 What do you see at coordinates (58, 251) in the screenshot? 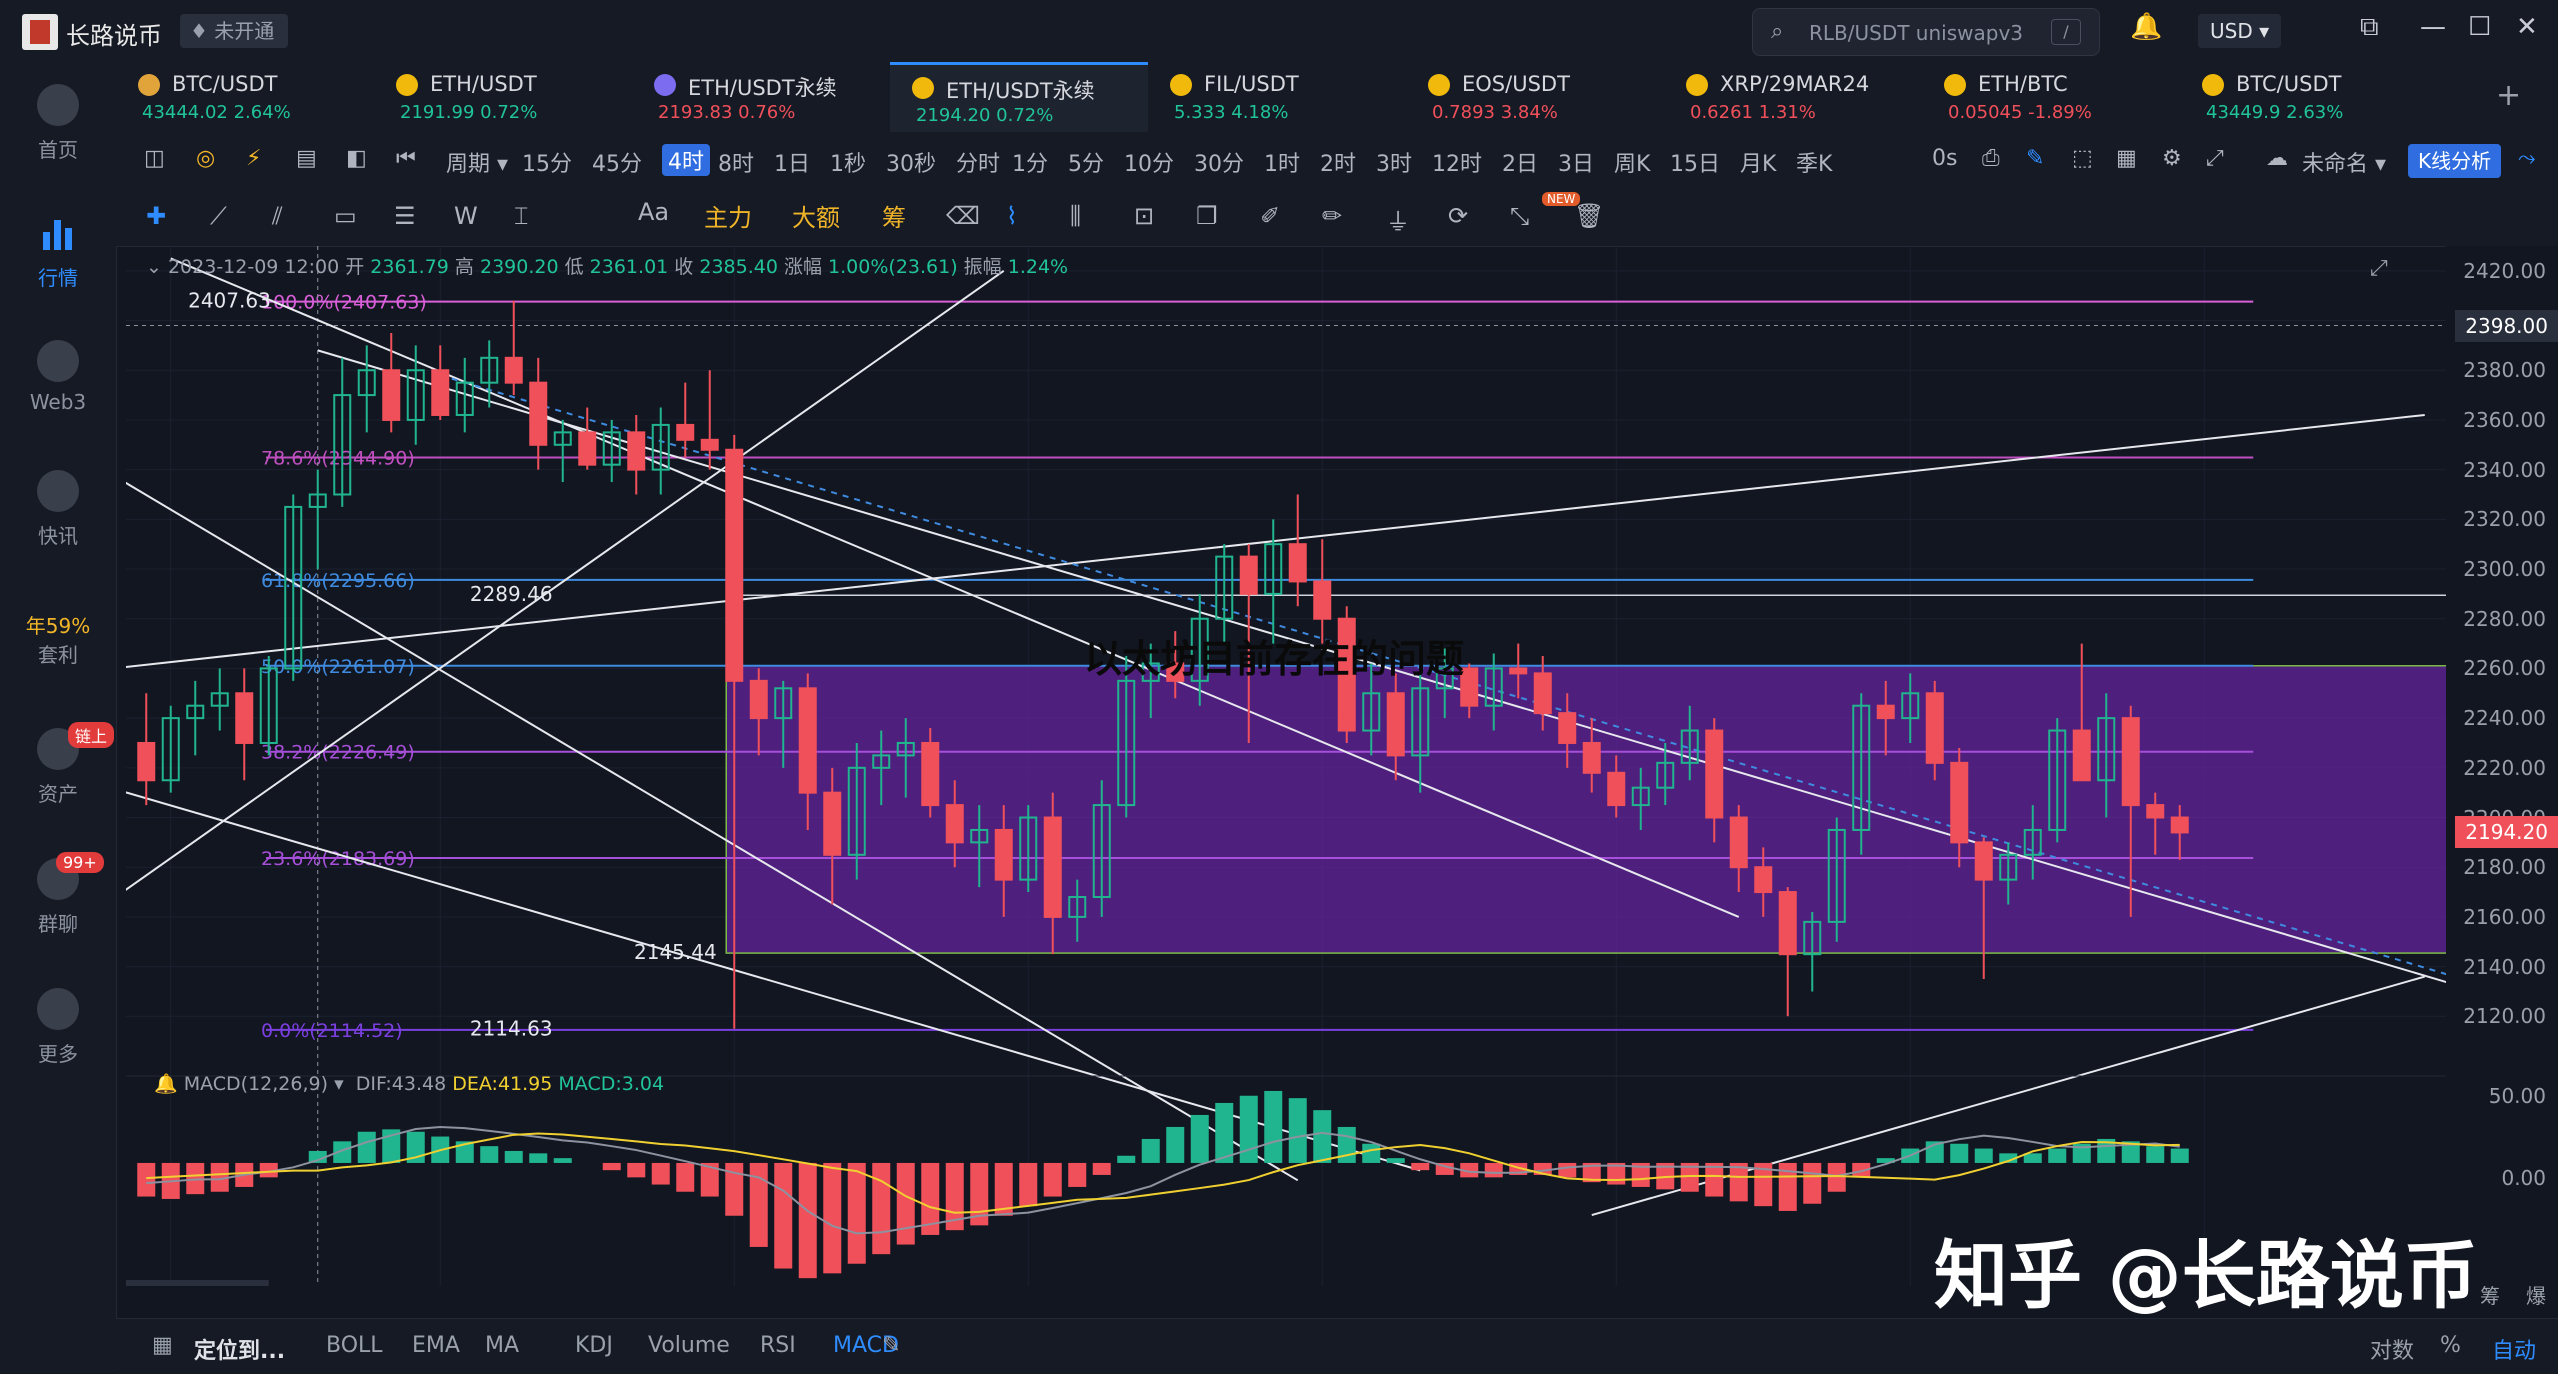
I see `sidebar-item-market: 行情` at bounding box center [58, 251].